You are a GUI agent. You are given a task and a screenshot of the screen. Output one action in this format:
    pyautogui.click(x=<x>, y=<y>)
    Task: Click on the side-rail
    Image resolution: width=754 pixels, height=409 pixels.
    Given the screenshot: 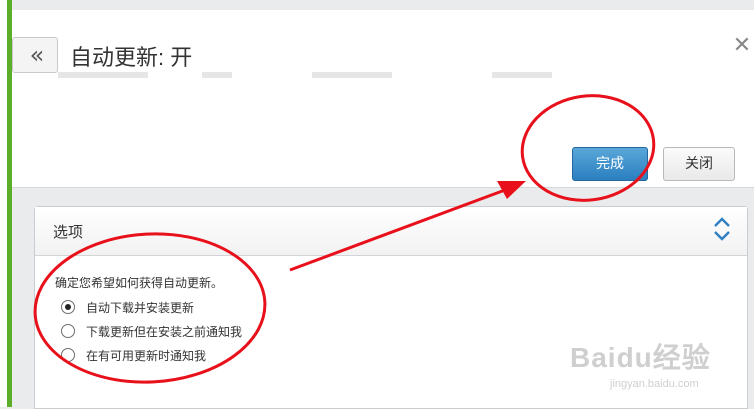 What is the action you would take?
    pyautogui.click(x=6, y=203)
    